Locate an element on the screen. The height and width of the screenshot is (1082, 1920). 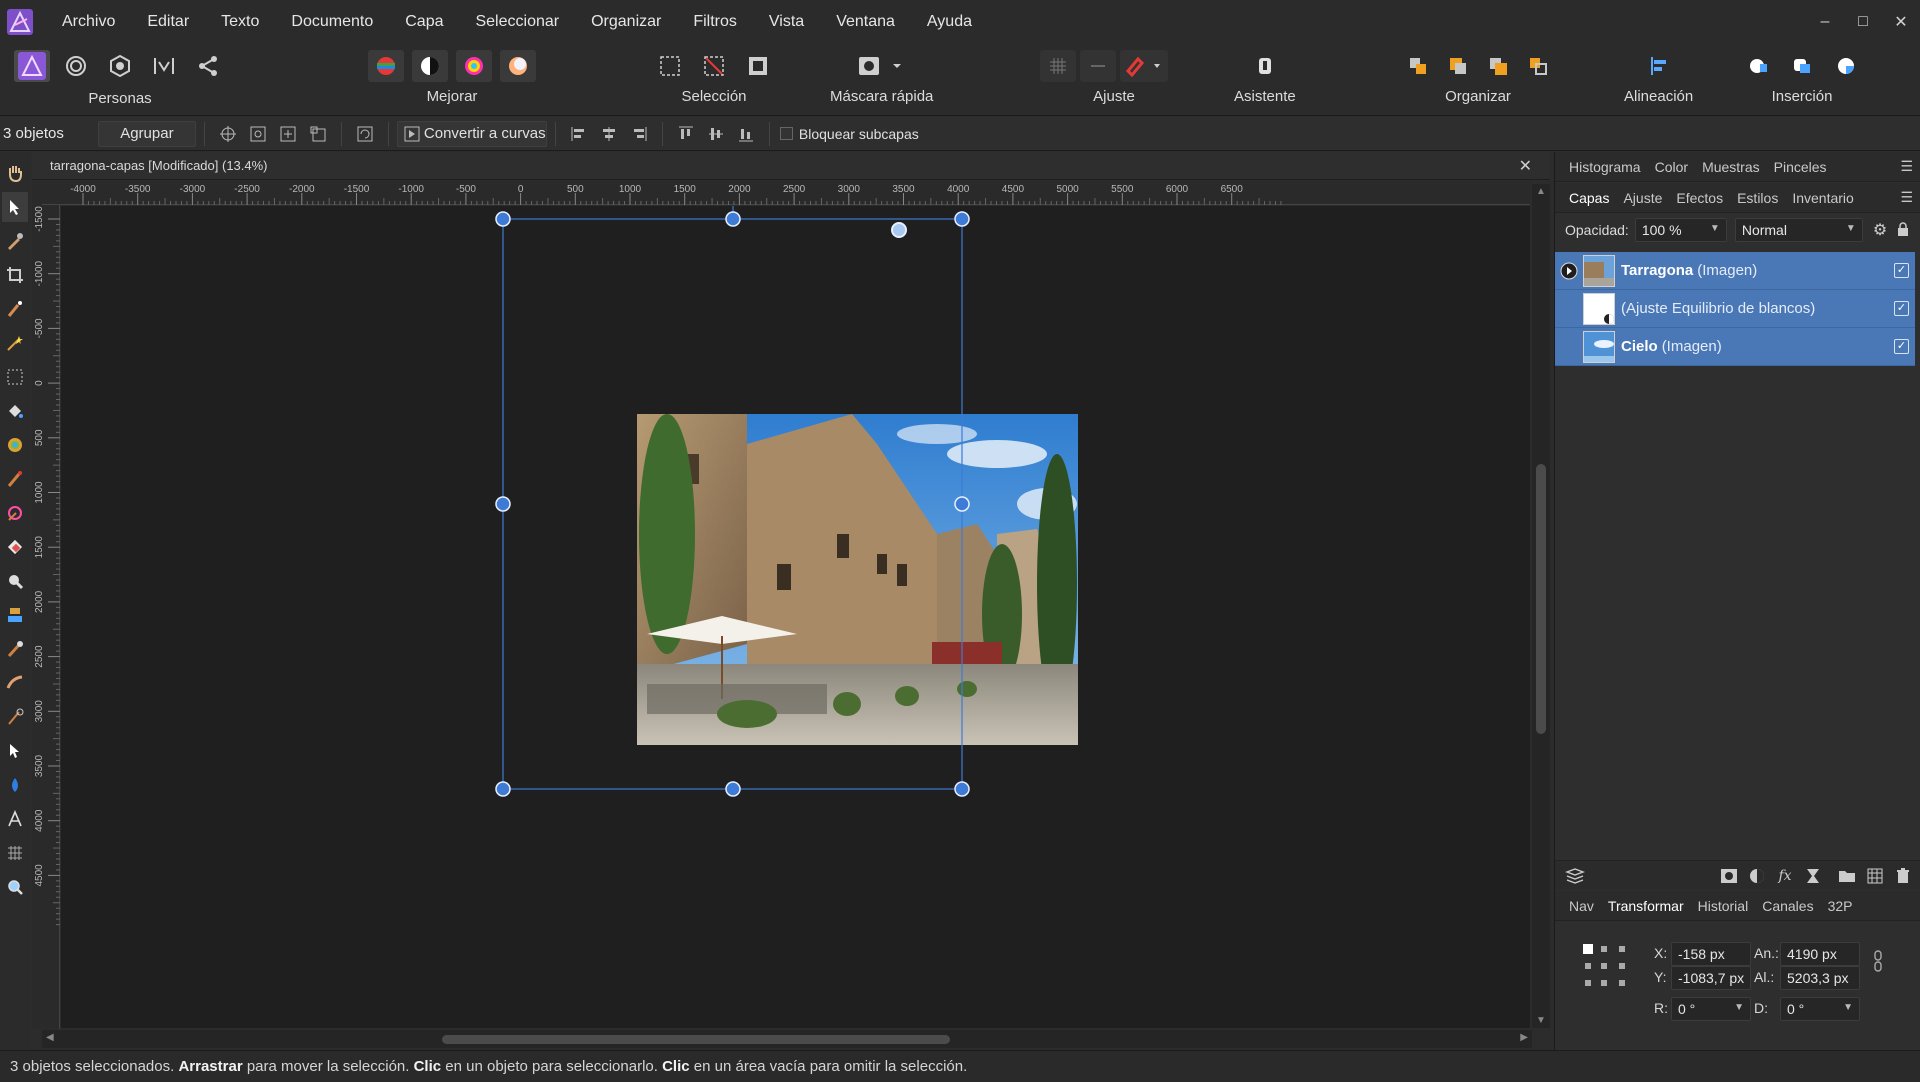
snapping-magnet-icon is located at coordinates (1144, 66).